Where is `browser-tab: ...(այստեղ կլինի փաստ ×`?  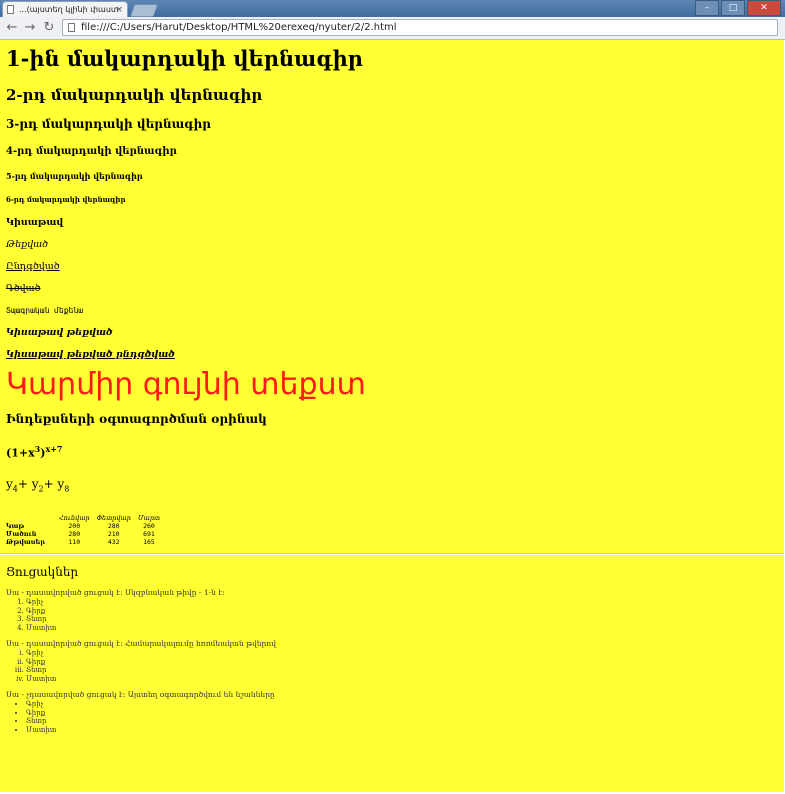 browser-tab: ...(այստեղ կլինի փաստ × is located at coordinates (65, 9).